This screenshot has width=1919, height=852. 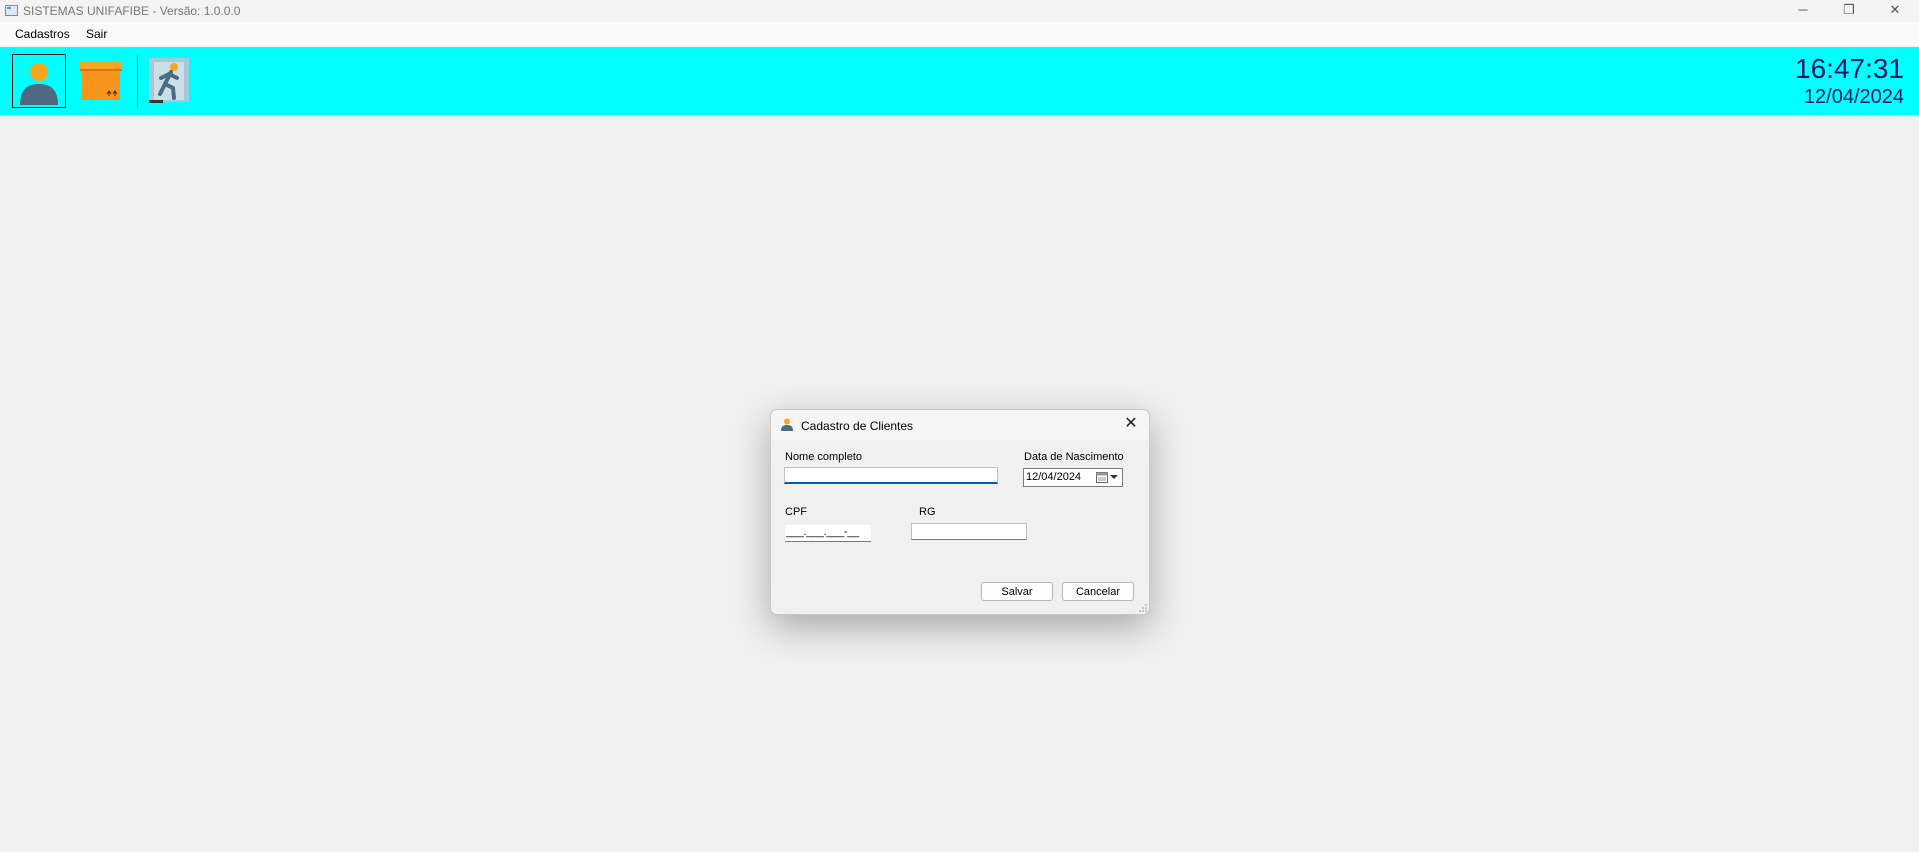 What do you see at coordinates (969, 531) in the screenshot?
I see `rg-input` at bounding box center [969, 531].